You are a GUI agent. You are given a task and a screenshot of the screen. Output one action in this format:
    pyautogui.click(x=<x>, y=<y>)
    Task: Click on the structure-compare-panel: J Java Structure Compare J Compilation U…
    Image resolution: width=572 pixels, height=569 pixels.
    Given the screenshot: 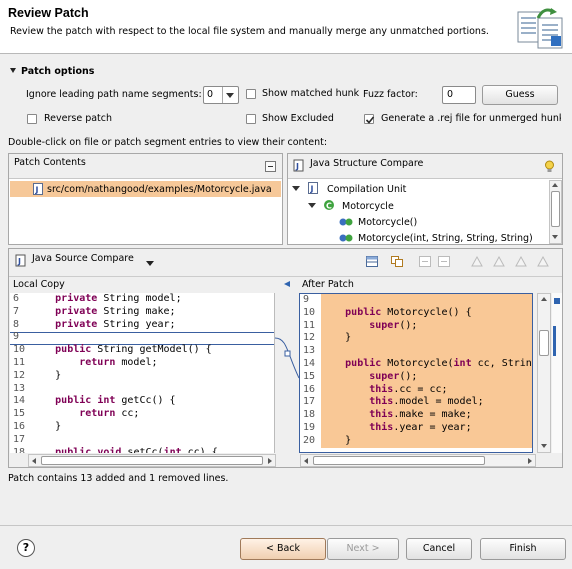 What is the action you would take?
    pyautogui.click(x=425, y=199)
    